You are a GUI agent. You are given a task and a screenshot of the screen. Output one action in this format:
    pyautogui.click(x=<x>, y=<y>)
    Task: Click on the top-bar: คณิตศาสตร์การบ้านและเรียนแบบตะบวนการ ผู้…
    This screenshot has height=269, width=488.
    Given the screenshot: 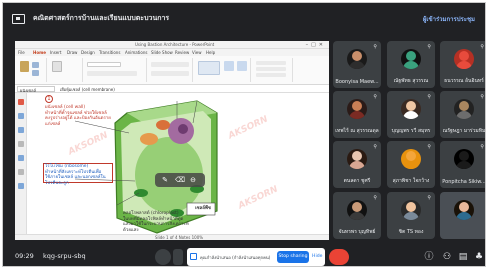 What is the action you would take?
    pyautogui.click(x=244, y=19)
    